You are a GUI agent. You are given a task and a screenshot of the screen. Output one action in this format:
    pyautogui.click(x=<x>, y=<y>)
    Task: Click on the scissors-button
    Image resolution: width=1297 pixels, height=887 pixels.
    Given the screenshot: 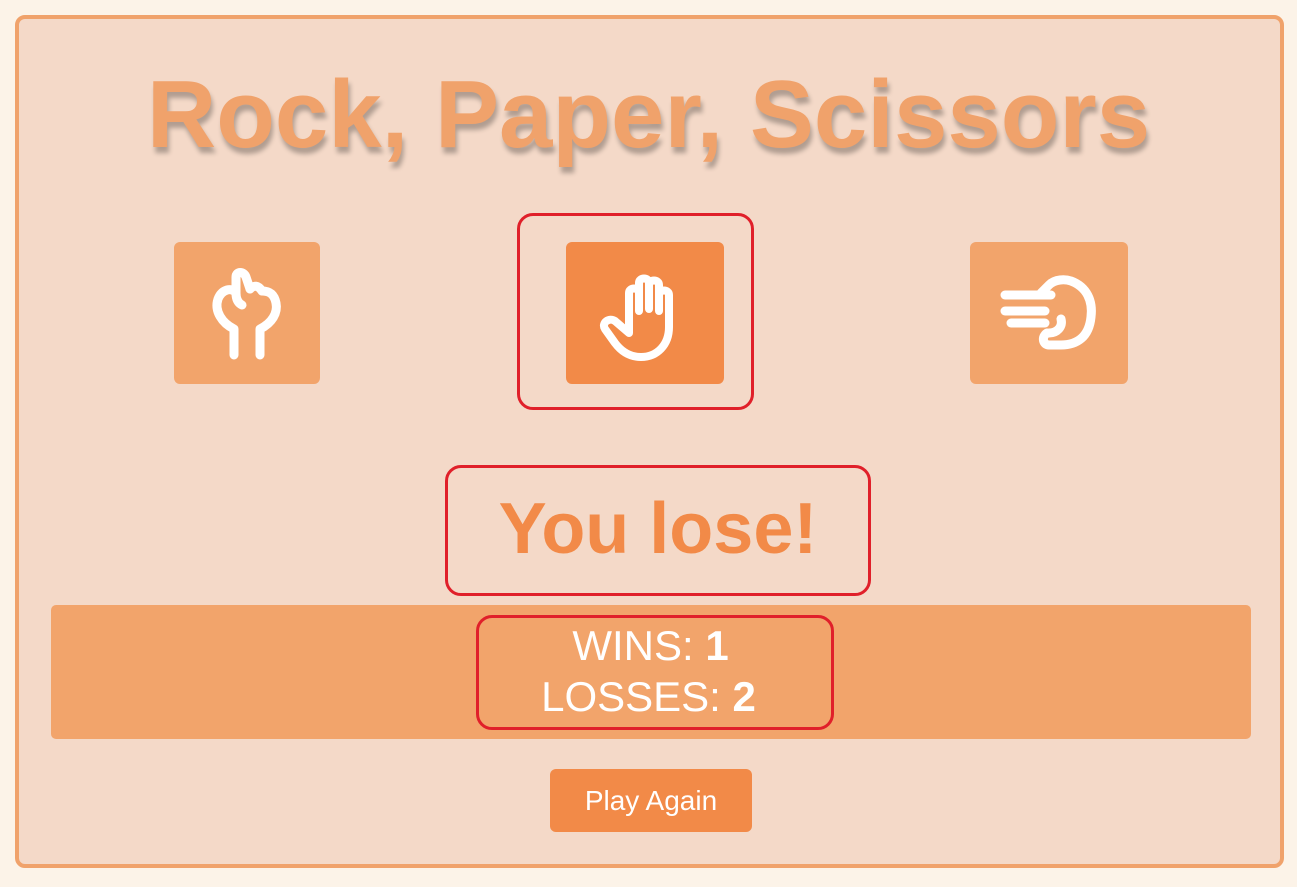 What is the action you would take?
    pyautogui.click(x=1049, y=313)
    